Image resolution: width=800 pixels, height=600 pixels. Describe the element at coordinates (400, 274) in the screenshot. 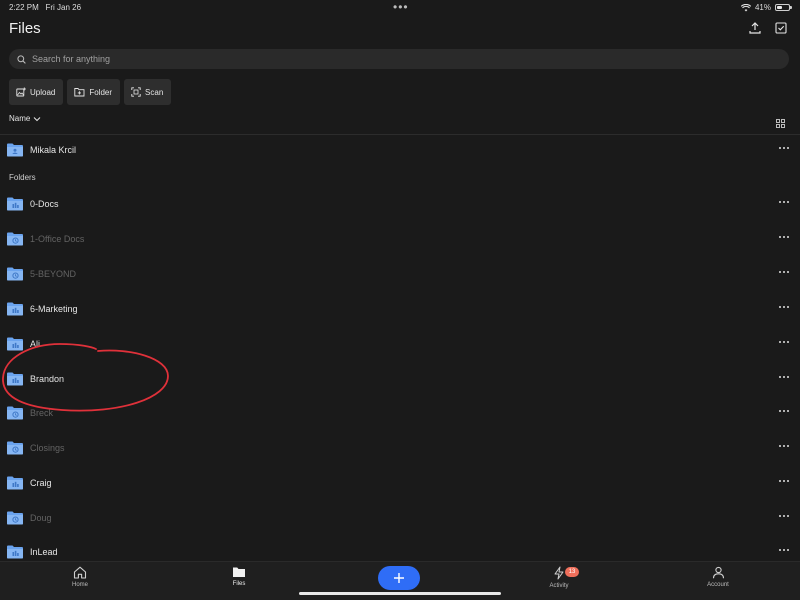

I see `folder-row: 5-BEYOND` at that location.